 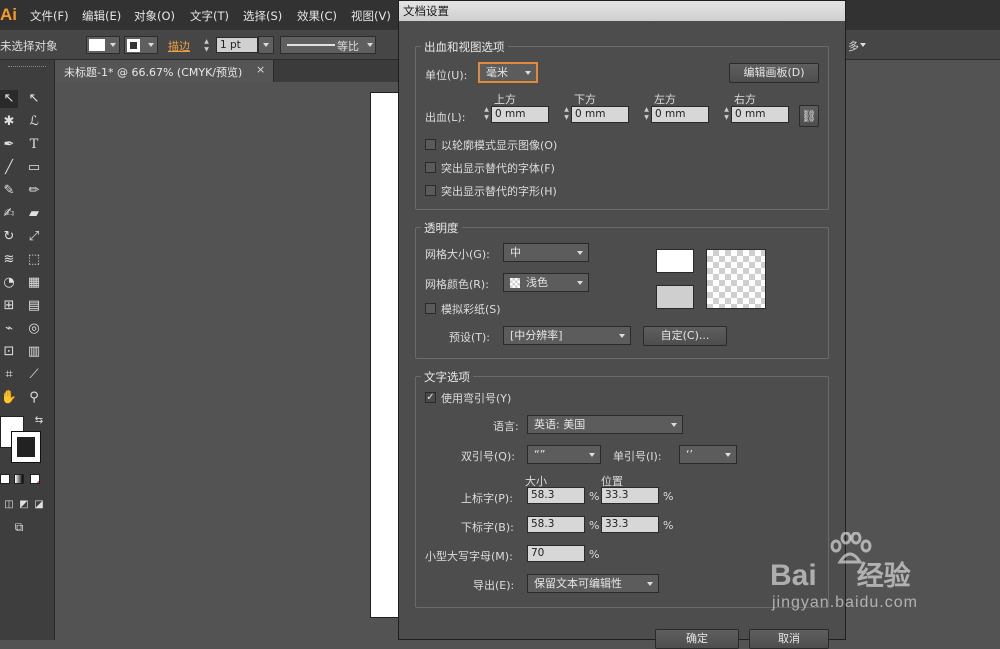 I want to click on panel-menu-arrow, so click(x=863, y=45).